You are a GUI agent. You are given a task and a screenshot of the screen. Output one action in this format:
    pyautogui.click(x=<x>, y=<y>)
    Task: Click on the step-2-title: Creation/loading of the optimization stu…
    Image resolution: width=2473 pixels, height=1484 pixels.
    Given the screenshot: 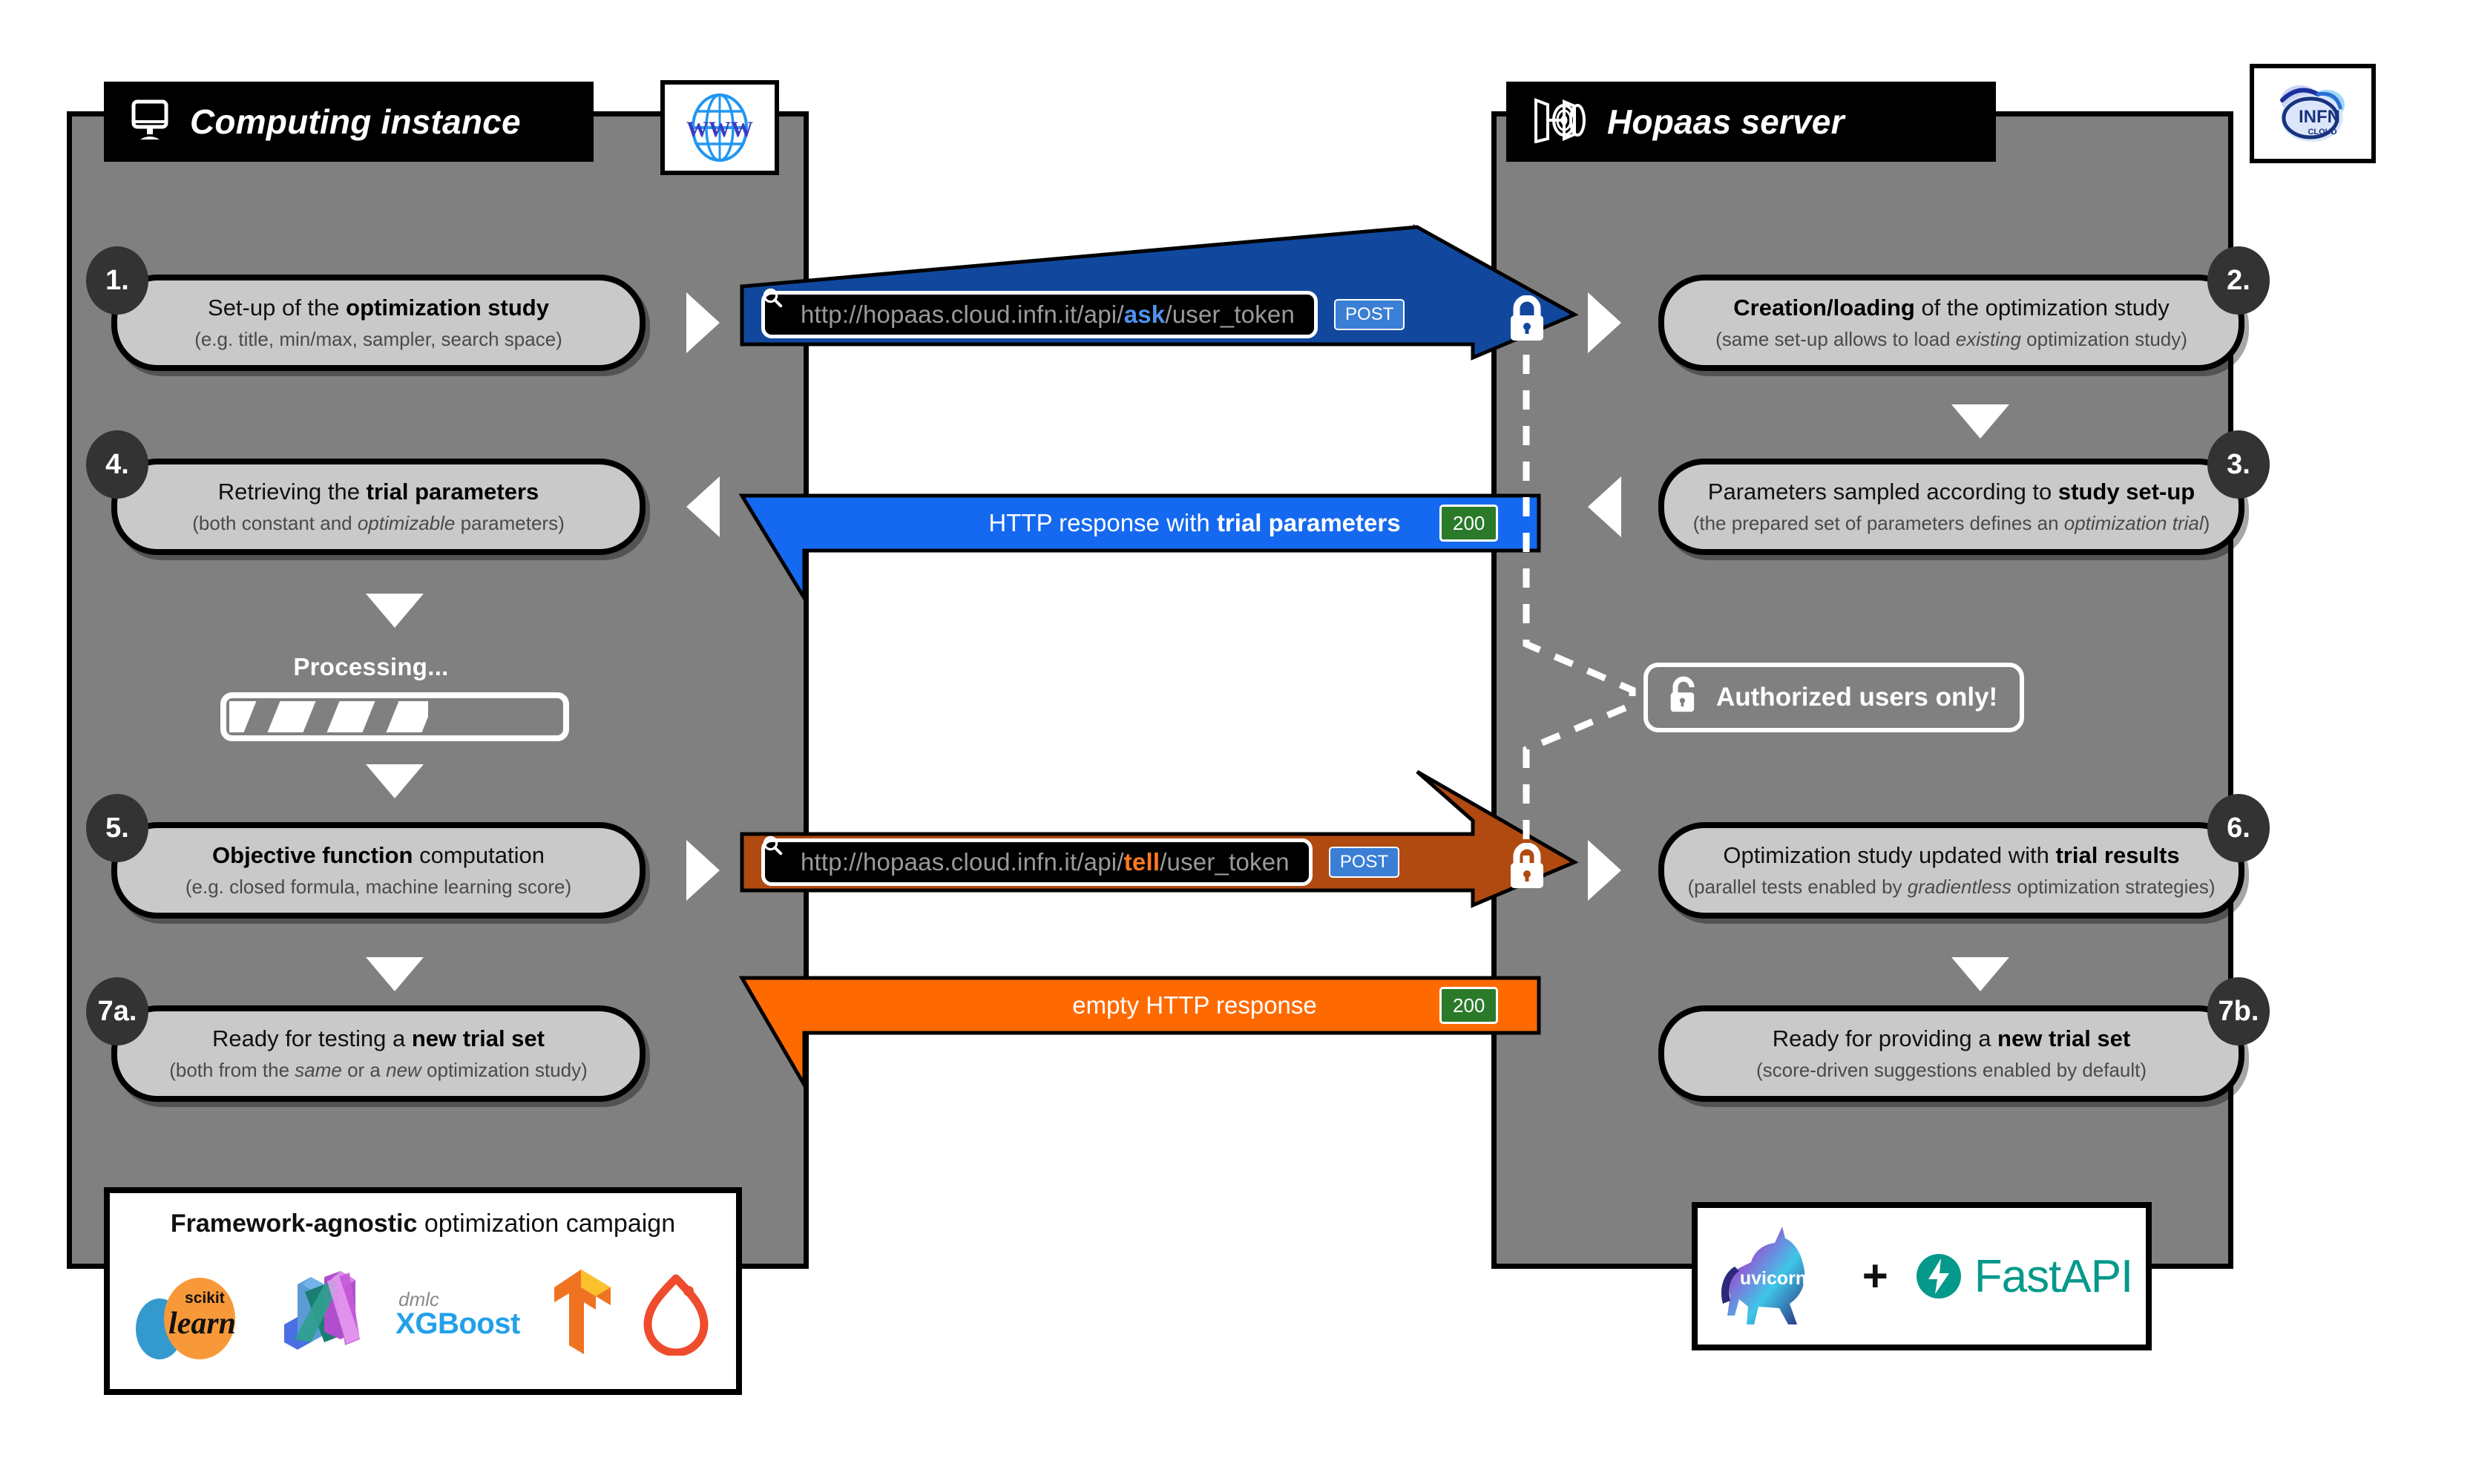 What is the action you would take?
    pyautogui.click(x=1952, y=307)
    